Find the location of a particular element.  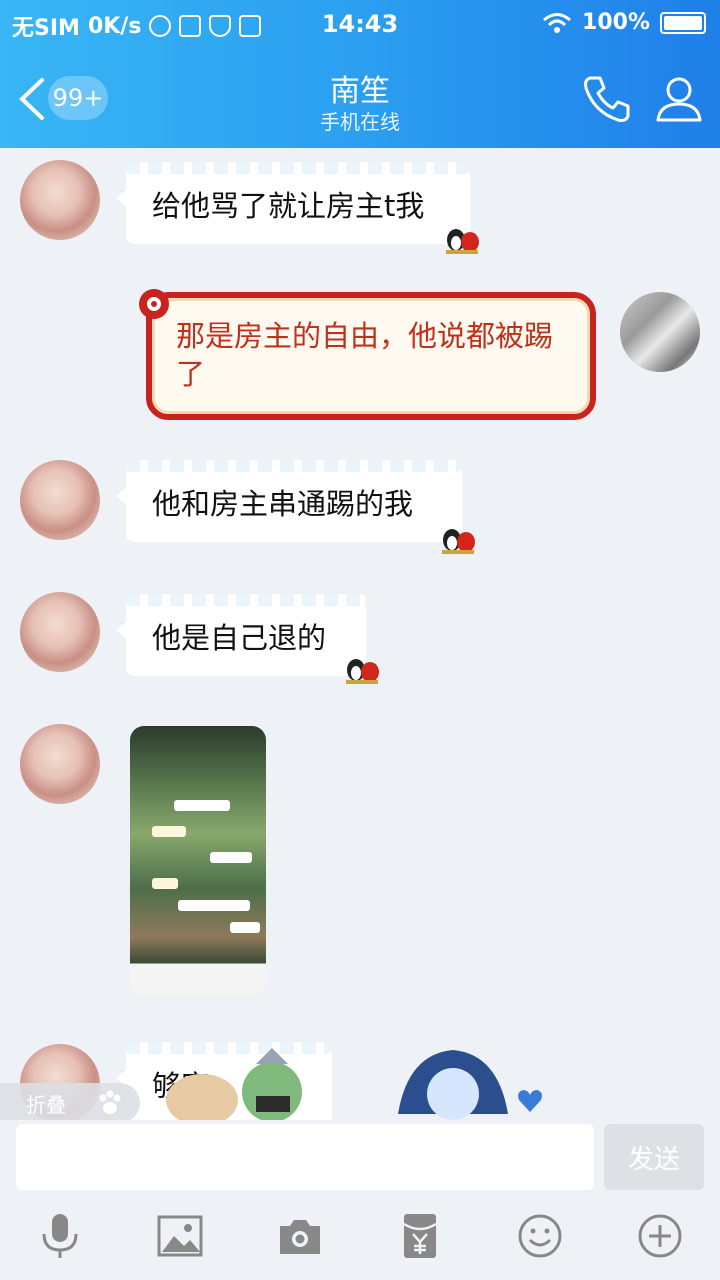

phone-icon is located at coordinates (607, 99).